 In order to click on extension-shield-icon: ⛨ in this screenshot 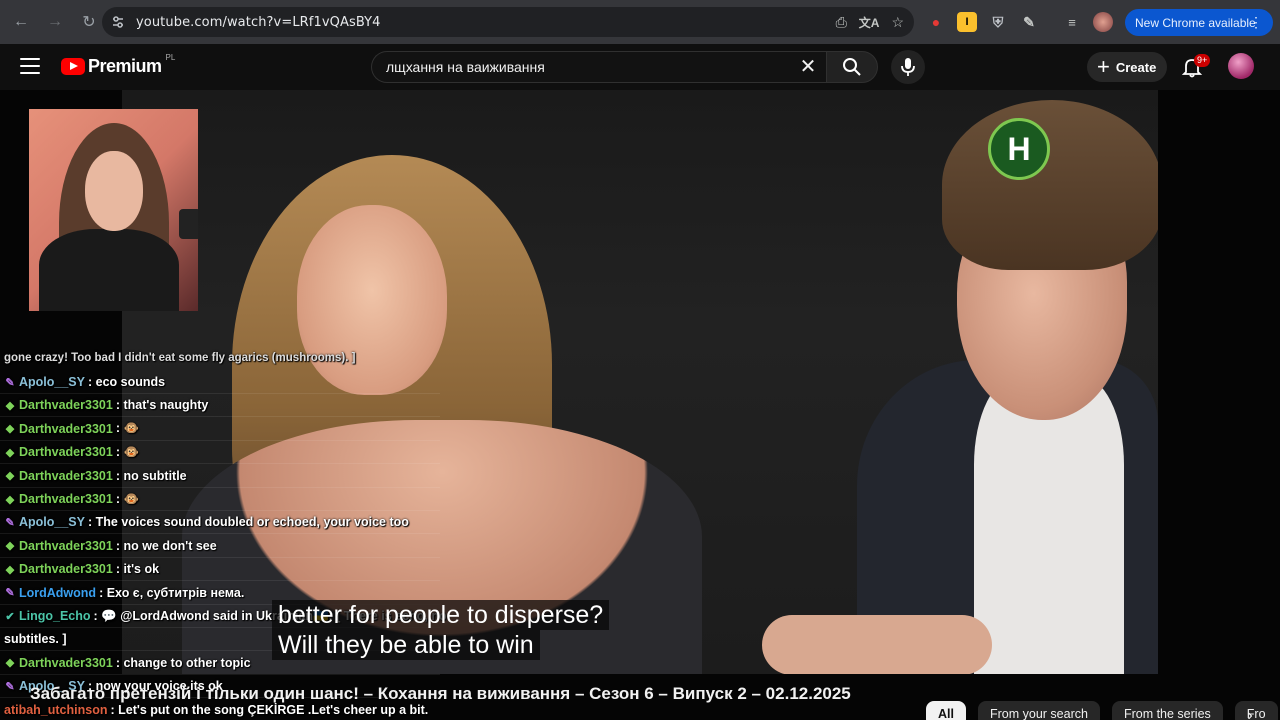, I will do `click(998, 22)`.